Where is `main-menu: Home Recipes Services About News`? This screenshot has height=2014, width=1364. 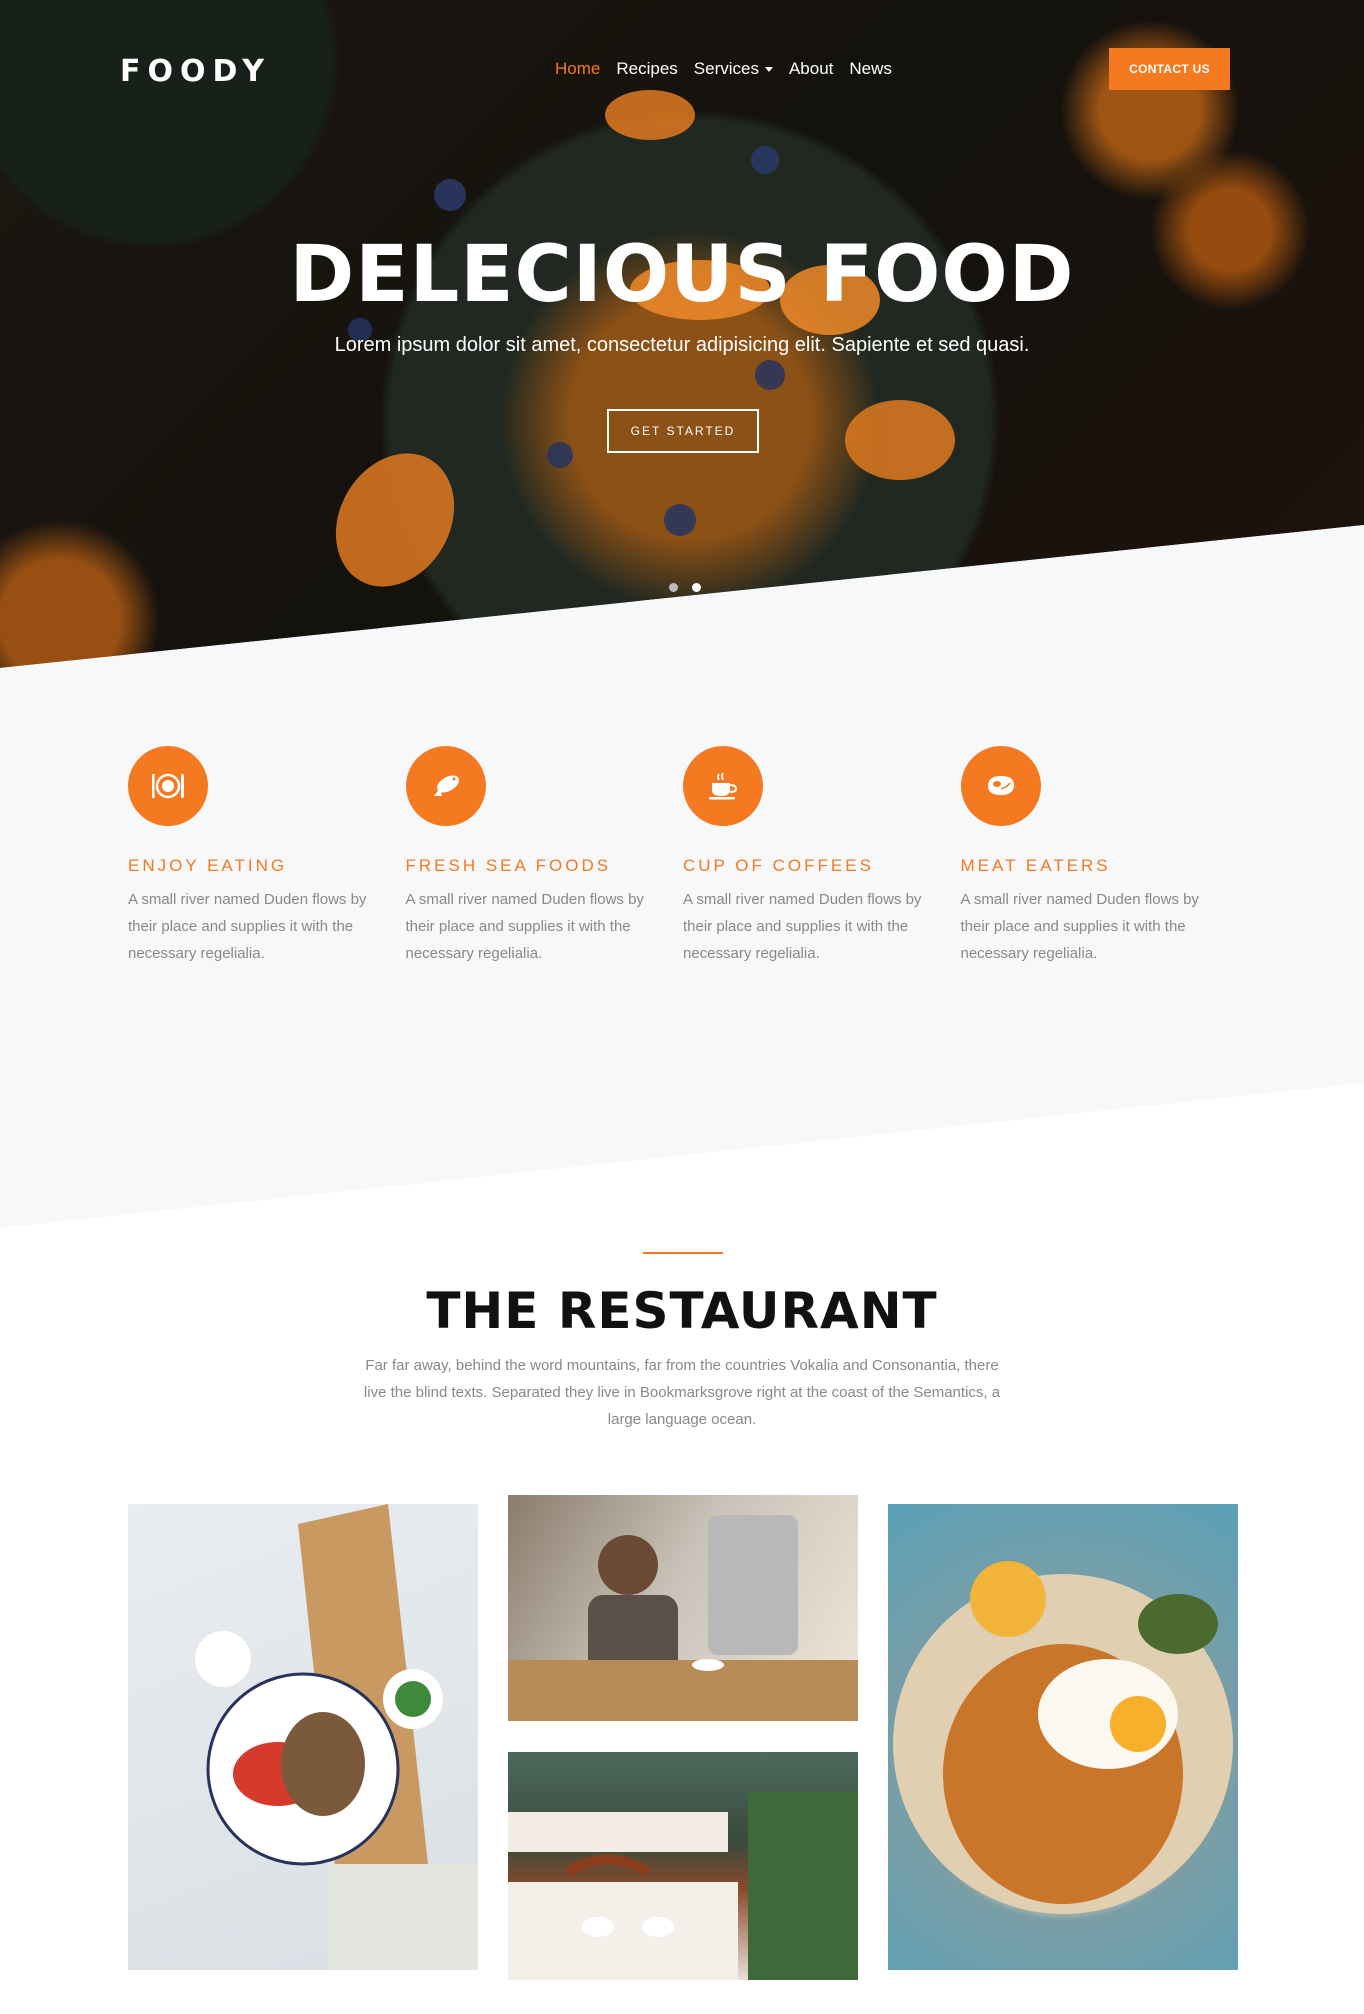
main-menu: Home Recipes Services About News is located at coordinates (723, 69).